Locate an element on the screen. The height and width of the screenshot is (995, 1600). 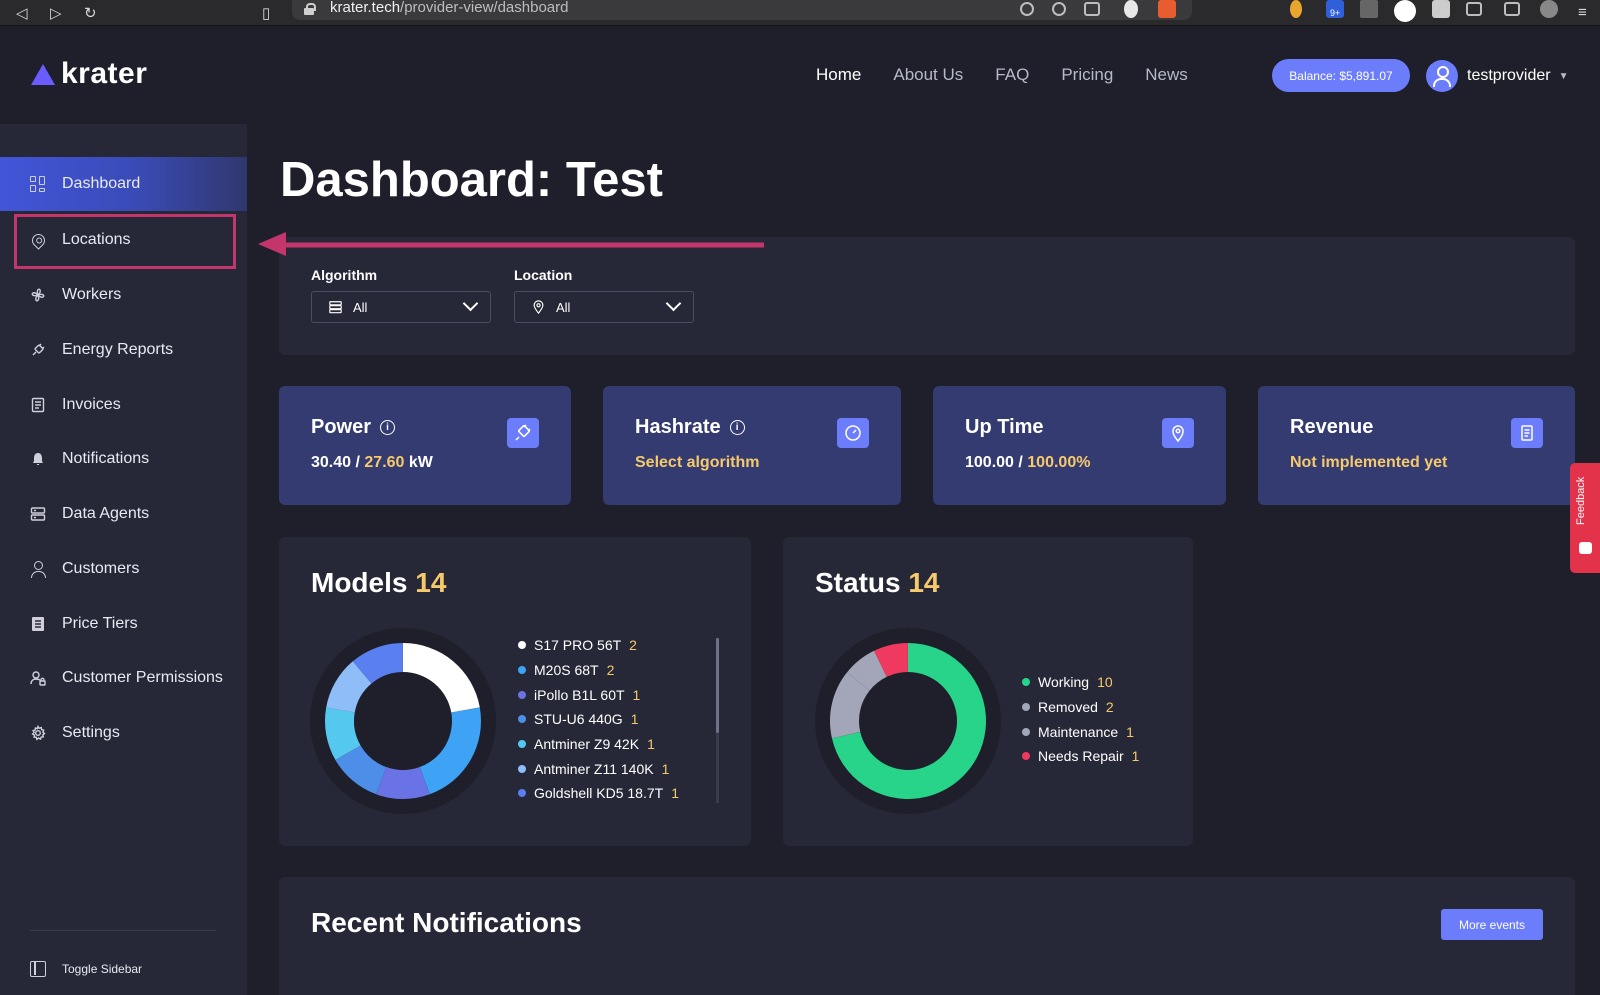
brave-rewards-icon is located at coordinates (1167, 9).